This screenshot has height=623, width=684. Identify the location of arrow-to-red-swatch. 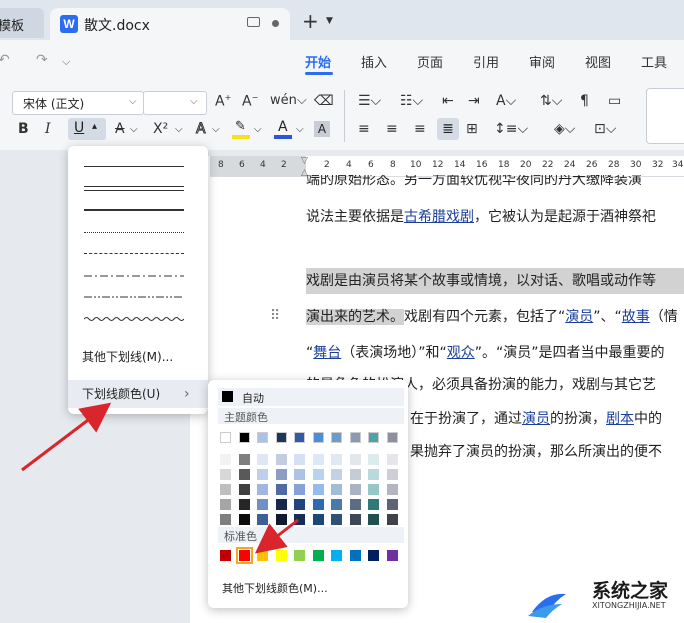
(276, 536).